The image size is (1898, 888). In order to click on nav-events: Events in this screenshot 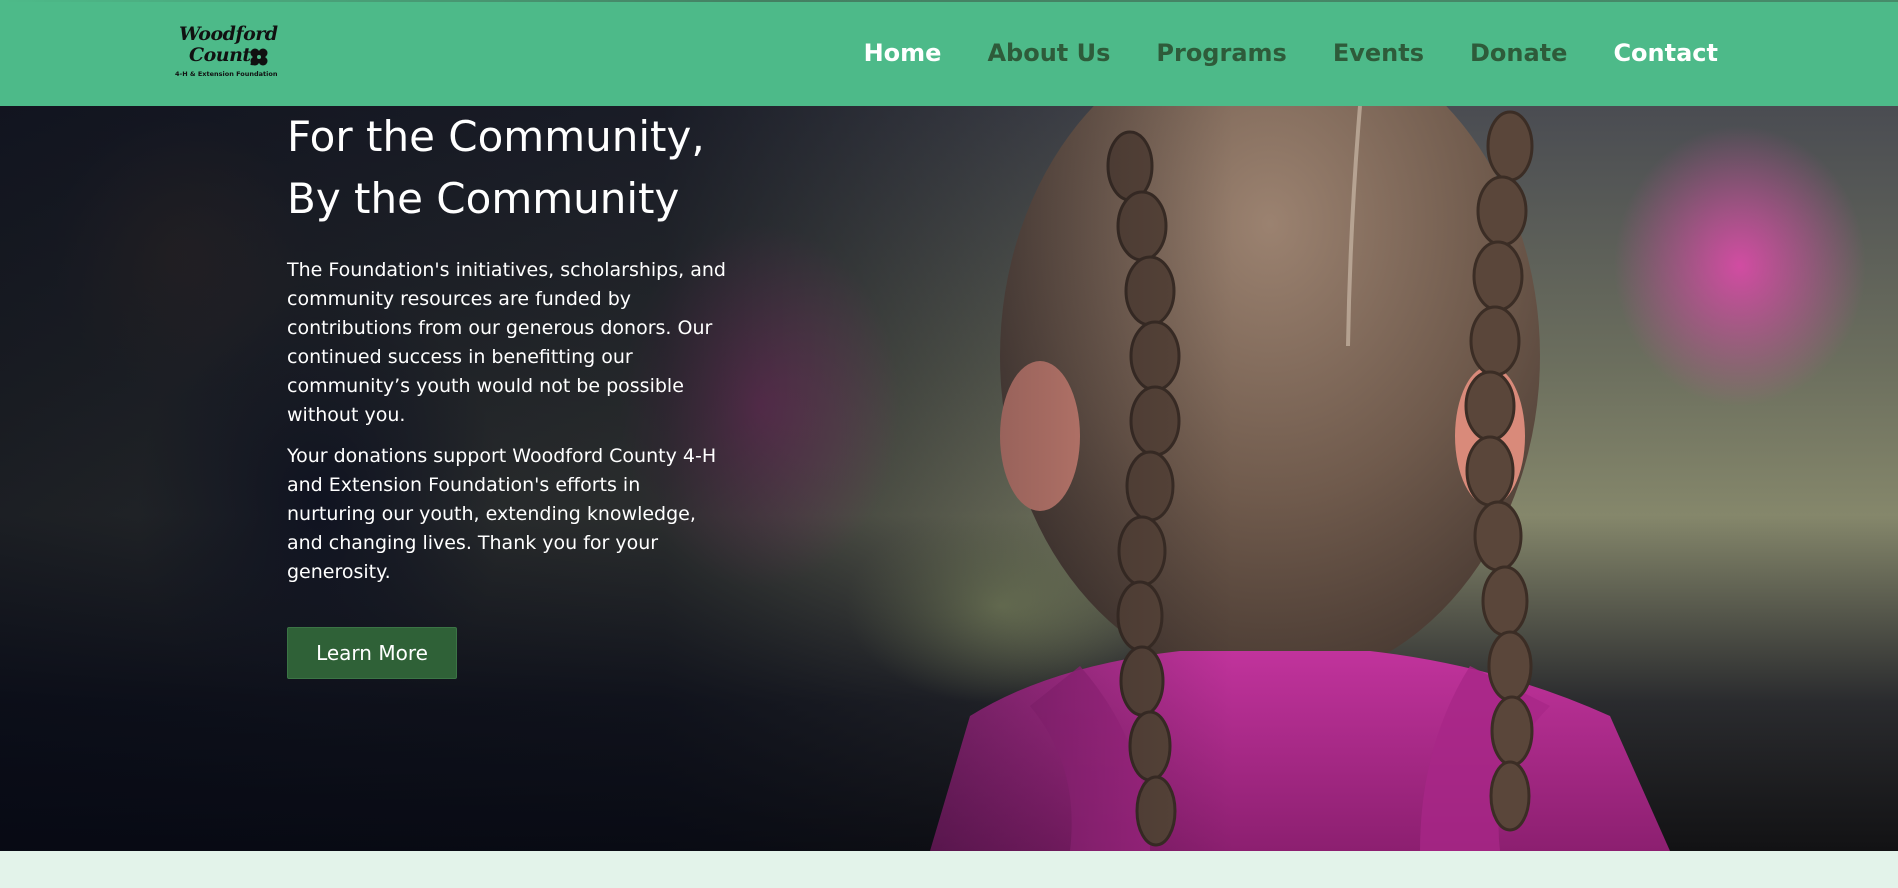, I will do `click(1378, 53)`.